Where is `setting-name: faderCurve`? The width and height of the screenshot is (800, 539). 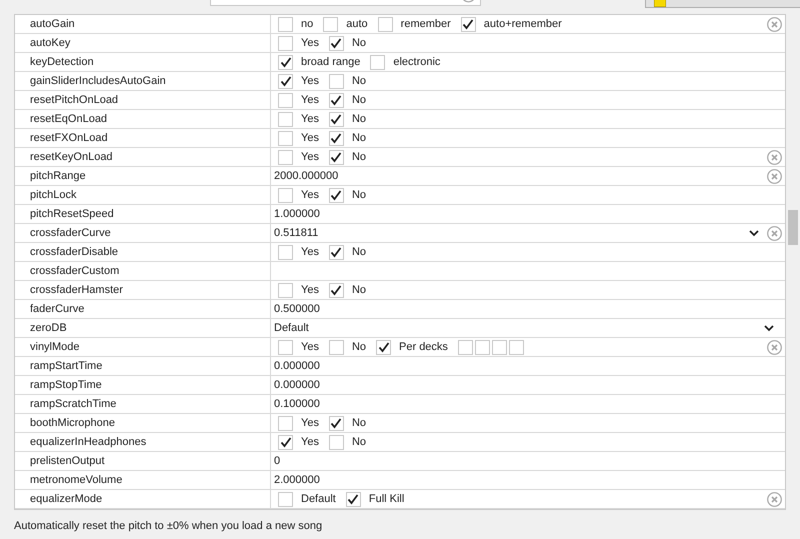
setting-name: faderCurve is located at coordinates (57, 309).